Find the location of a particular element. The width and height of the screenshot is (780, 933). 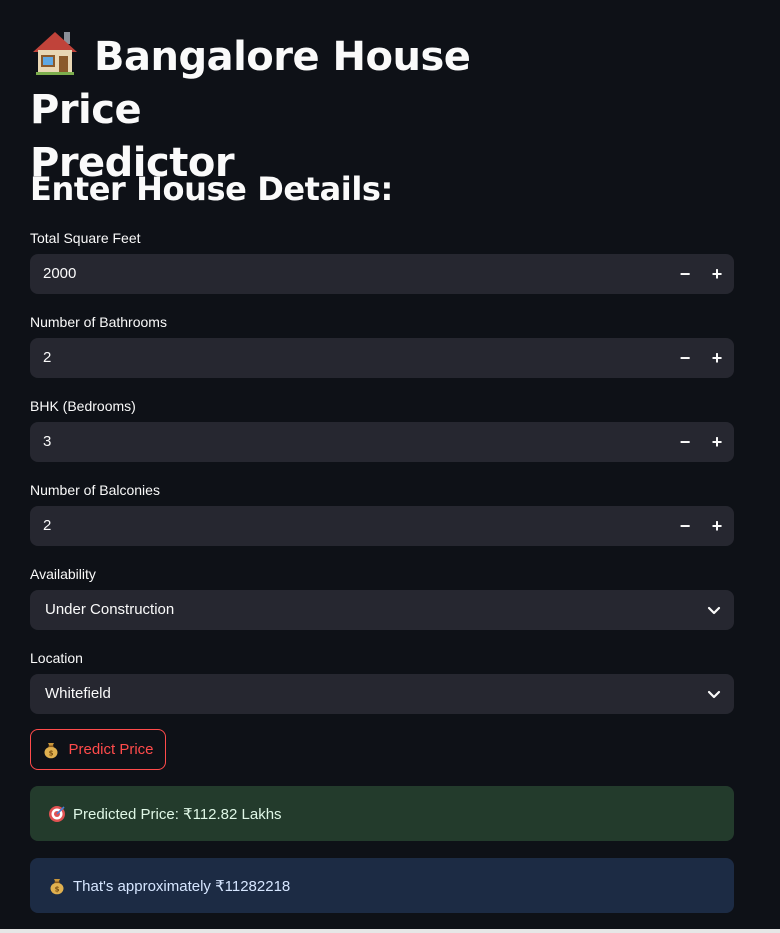

bhk-decrement-button: − is located at coordinates (685, 442).